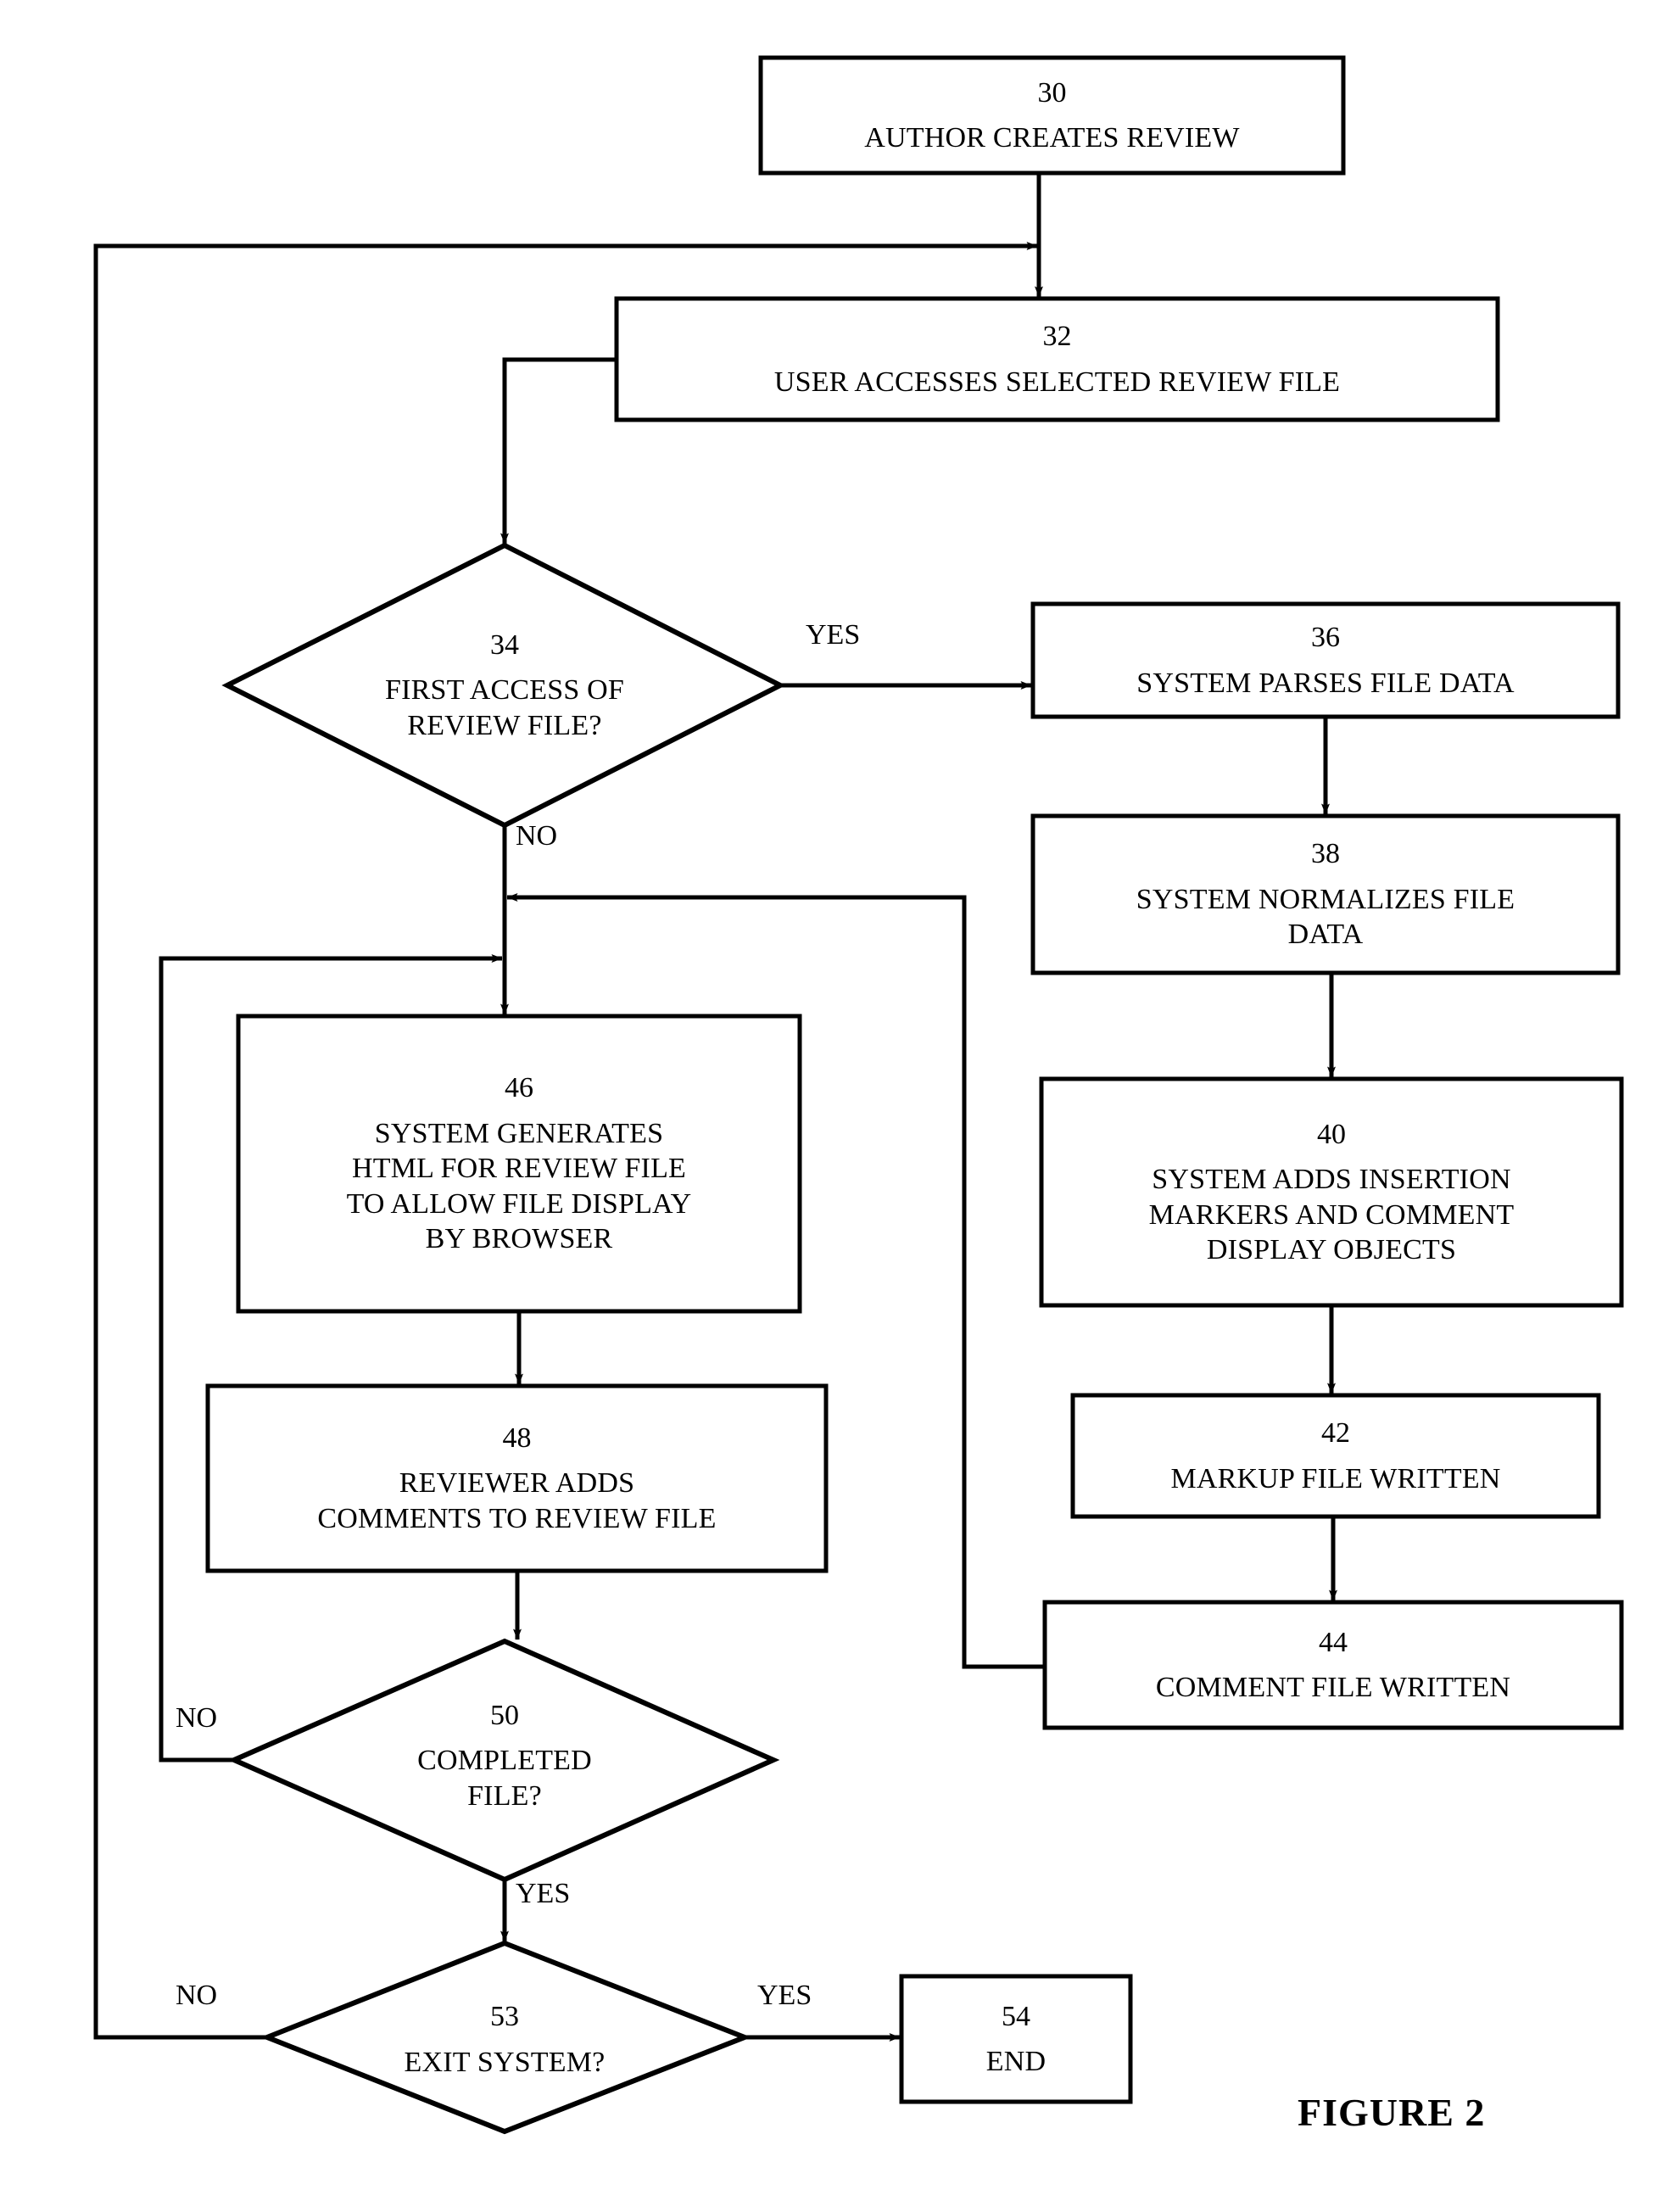 This screenshot has height=2201, width=1680. I want to click on node-40-shape, so click(1331, 1192).